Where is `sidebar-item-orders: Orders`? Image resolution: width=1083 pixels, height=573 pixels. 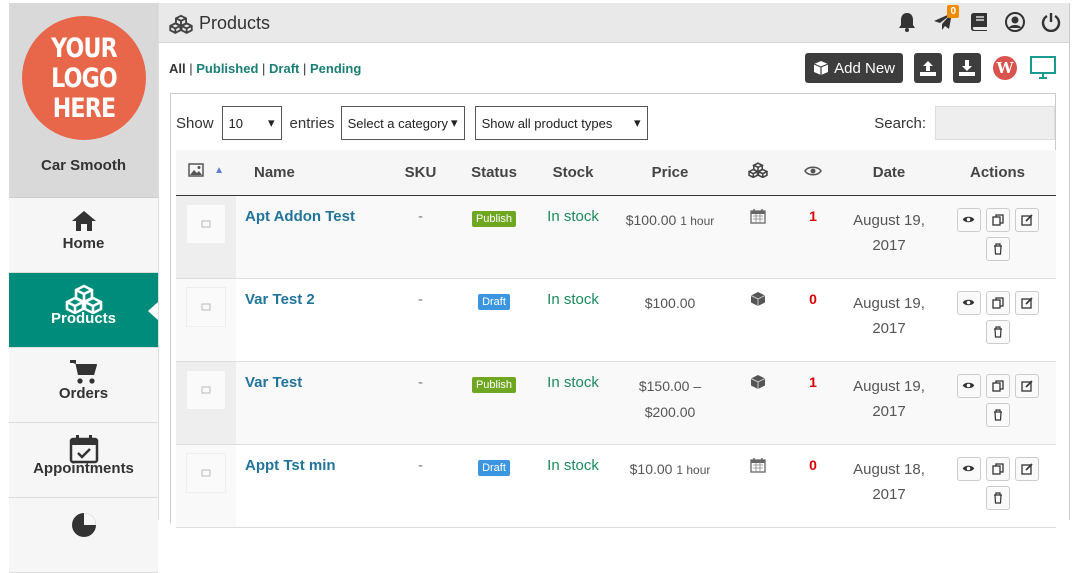 sidebar-item-orders: Orders is located at coordinates (83, 385).